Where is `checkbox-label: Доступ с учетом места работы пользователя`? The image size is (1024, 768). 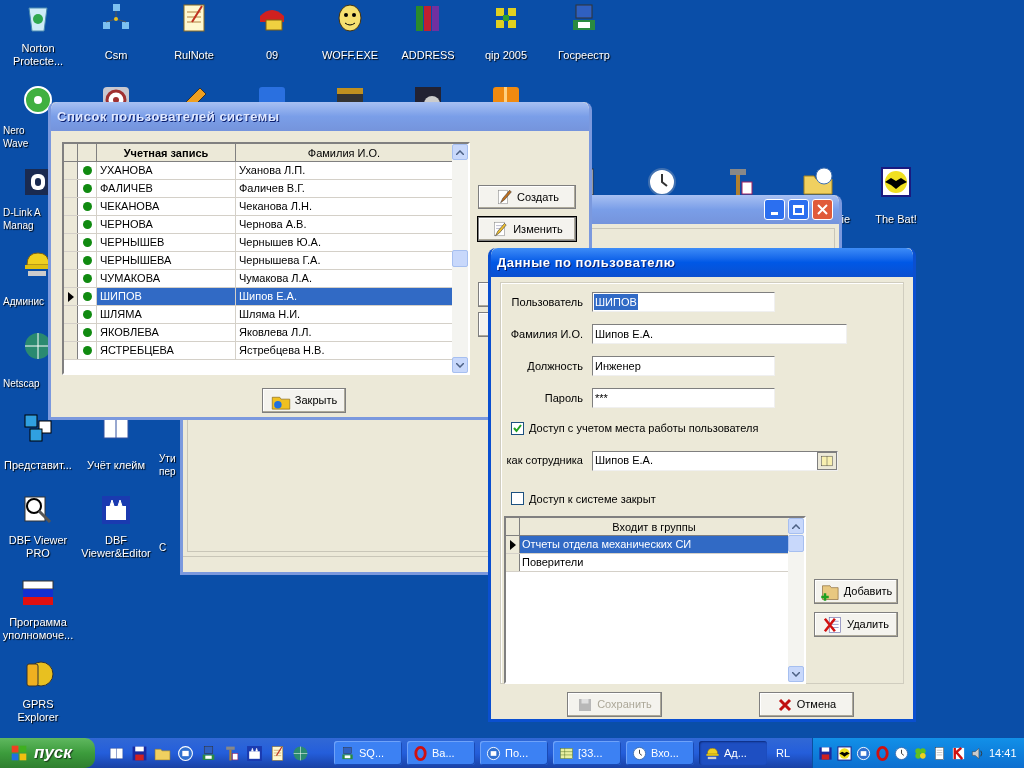
checkbox-label: Доступ с учетом места работы пользователя is located at coordinates (644, 428).